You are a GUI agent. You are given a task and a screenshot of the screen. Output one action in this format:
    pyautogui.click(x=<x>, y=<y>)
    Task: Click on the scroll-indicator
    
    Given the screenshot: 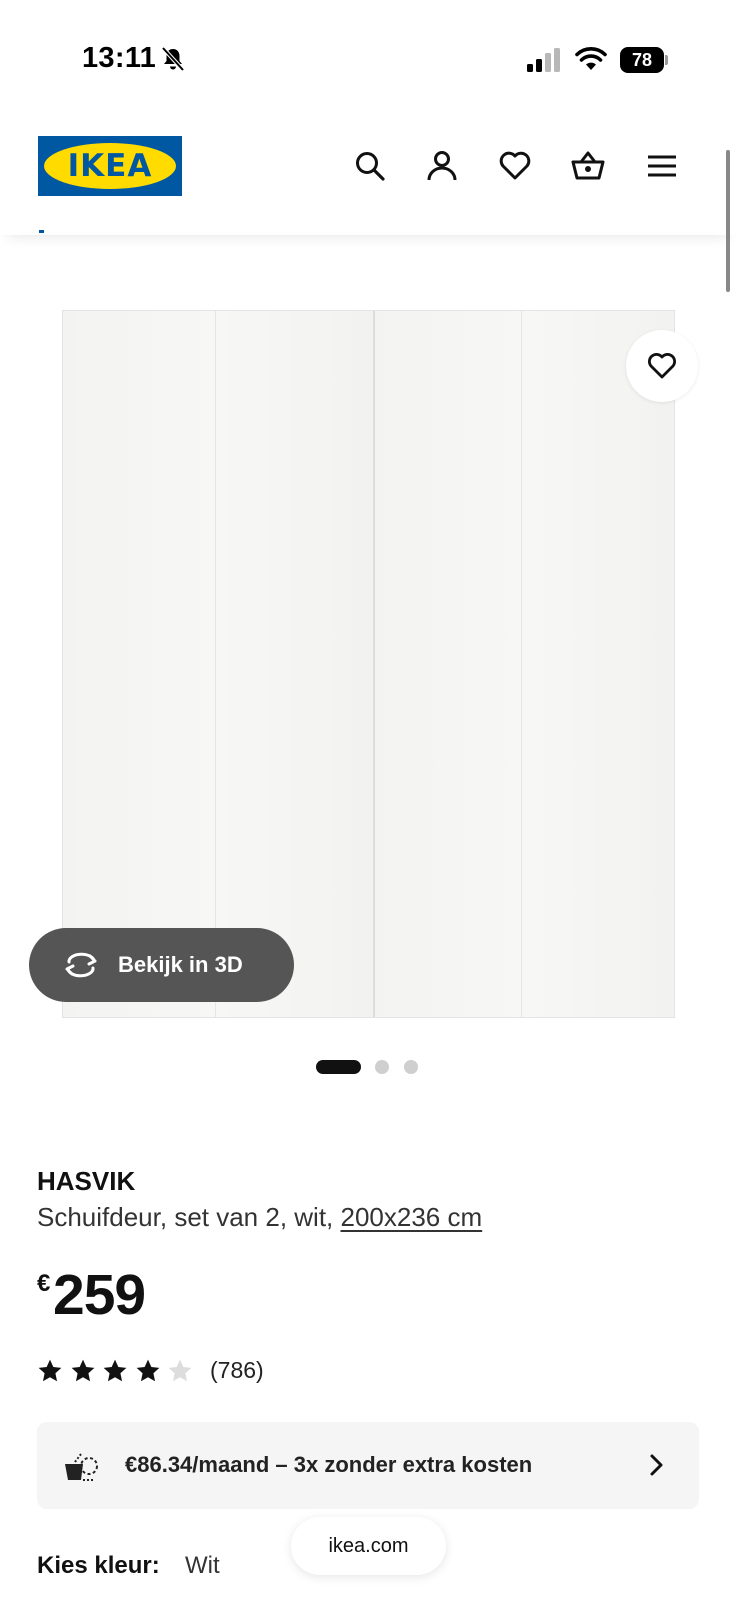 What is the action you would take?
    pyautogui.click(x=728, y=221)
    